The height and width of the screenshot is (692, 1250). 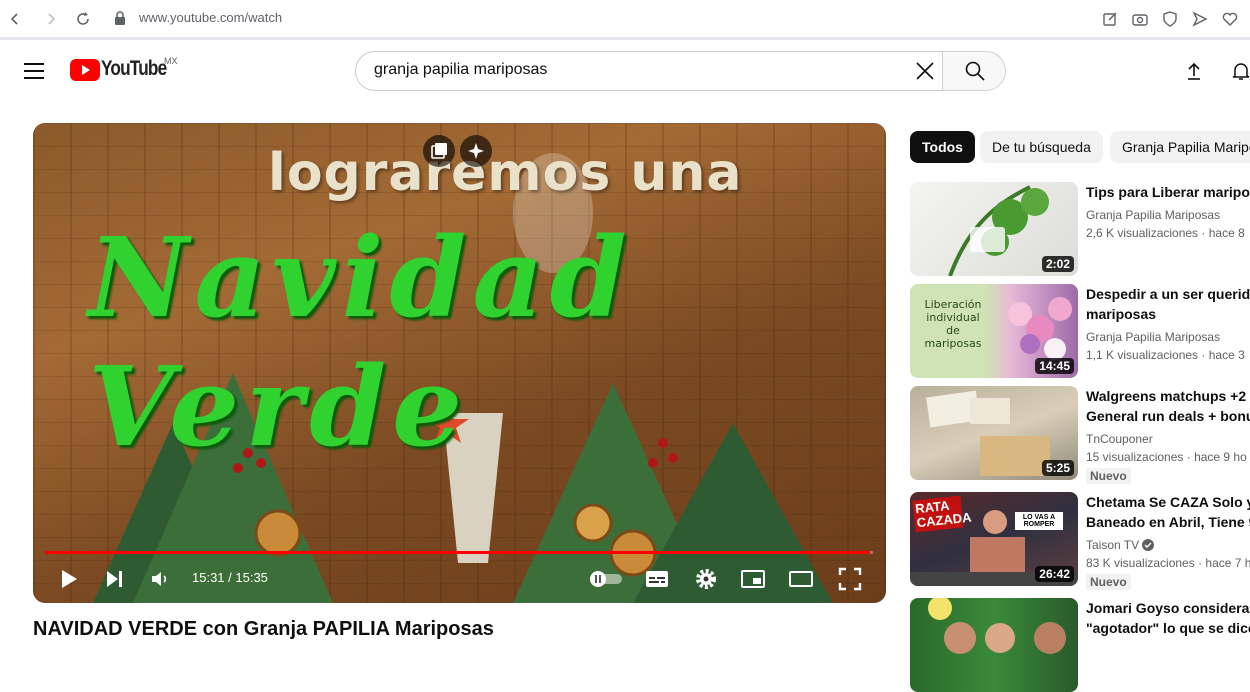 I want to click on volume-icon, so click(x=160, y=579).